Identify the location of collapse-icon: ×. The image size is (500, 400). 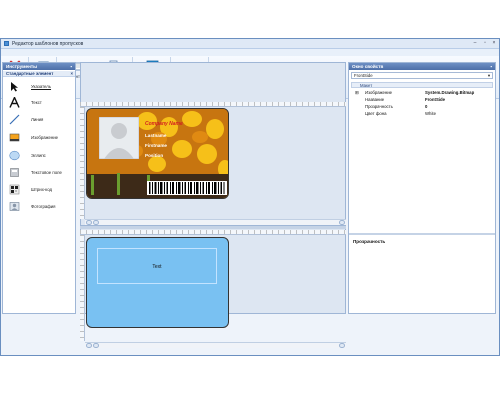
(71, 74).